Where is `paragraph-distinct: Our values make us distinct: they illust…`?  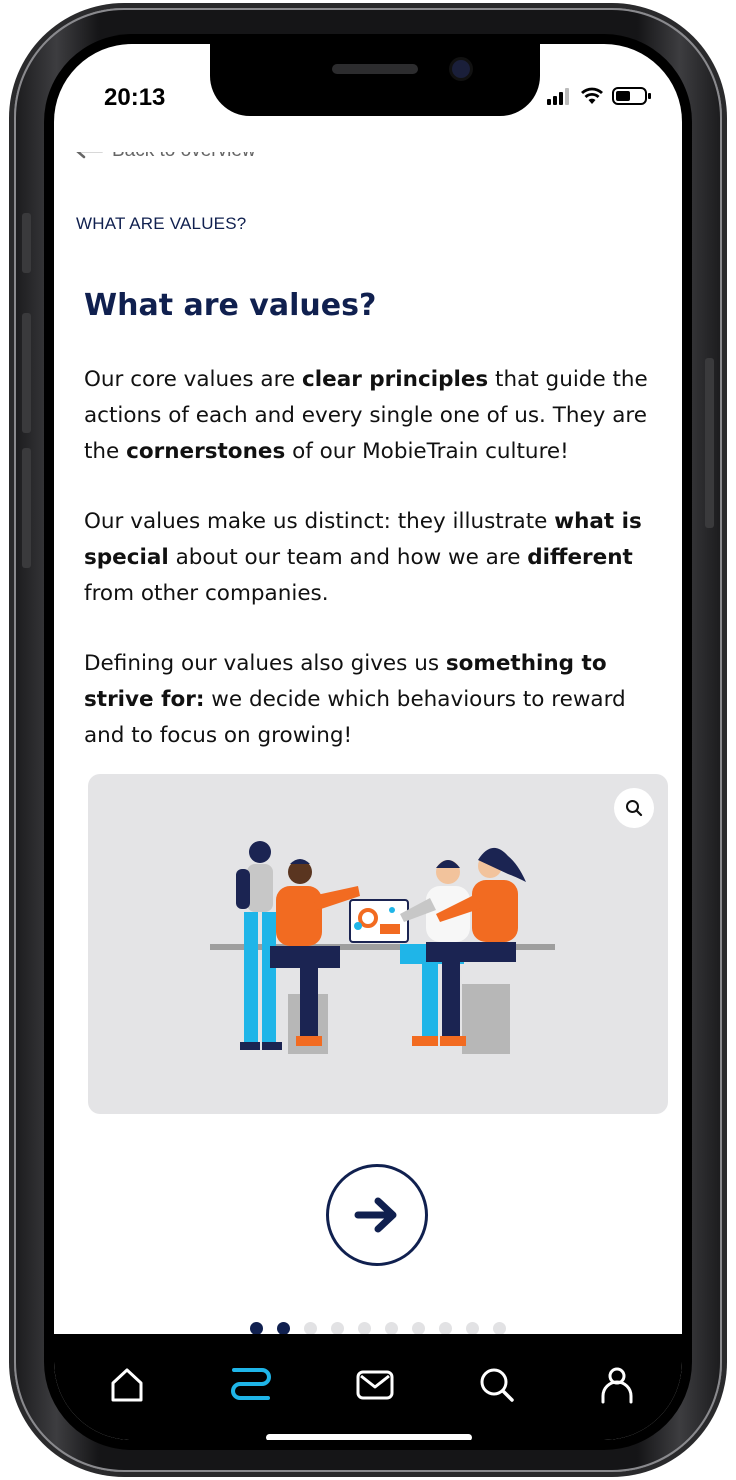 paragraph-distinct: Our values make us distinct: they illust… is located at coordinates (363, 557).